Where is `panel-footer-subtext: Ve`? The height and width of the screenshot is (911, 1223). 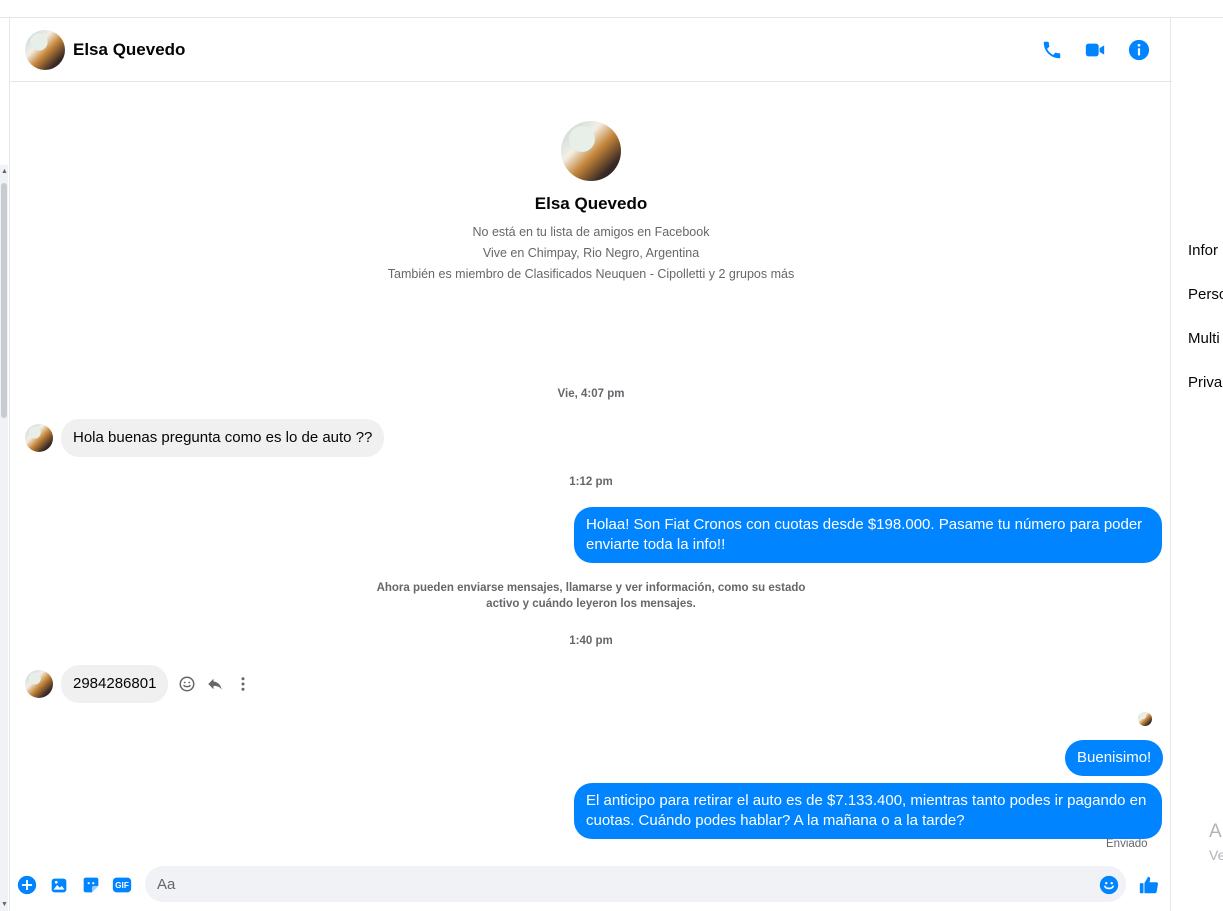
panel-footer-subtext: Ve is located at coordinates (1216, 855).